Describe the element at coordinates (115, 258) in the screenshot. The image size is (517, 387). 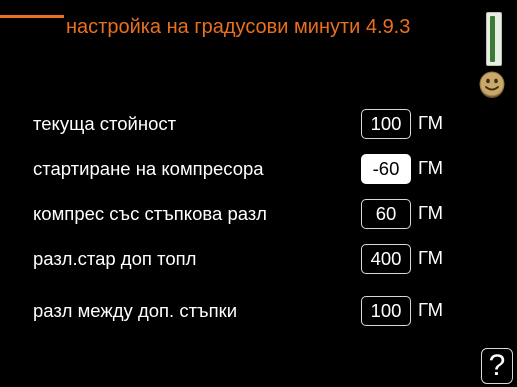
I see `row-label: разл.стар доп топл` at that location.